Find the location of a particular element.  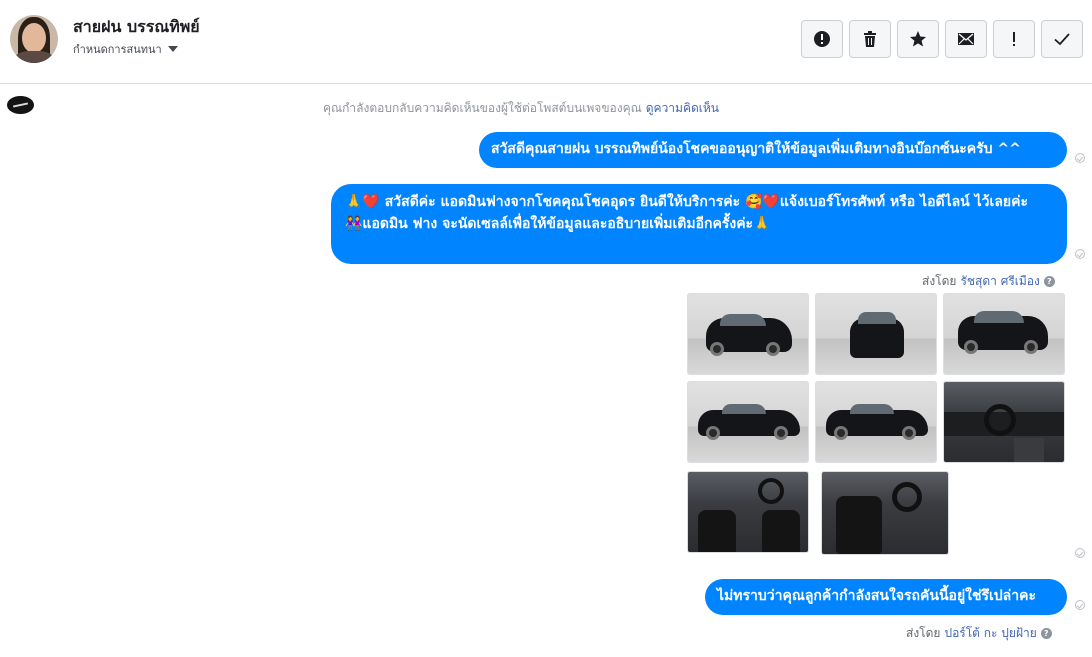

conversation-label-text: กำหนดการสนทนา is located at coordinates (117, 49).